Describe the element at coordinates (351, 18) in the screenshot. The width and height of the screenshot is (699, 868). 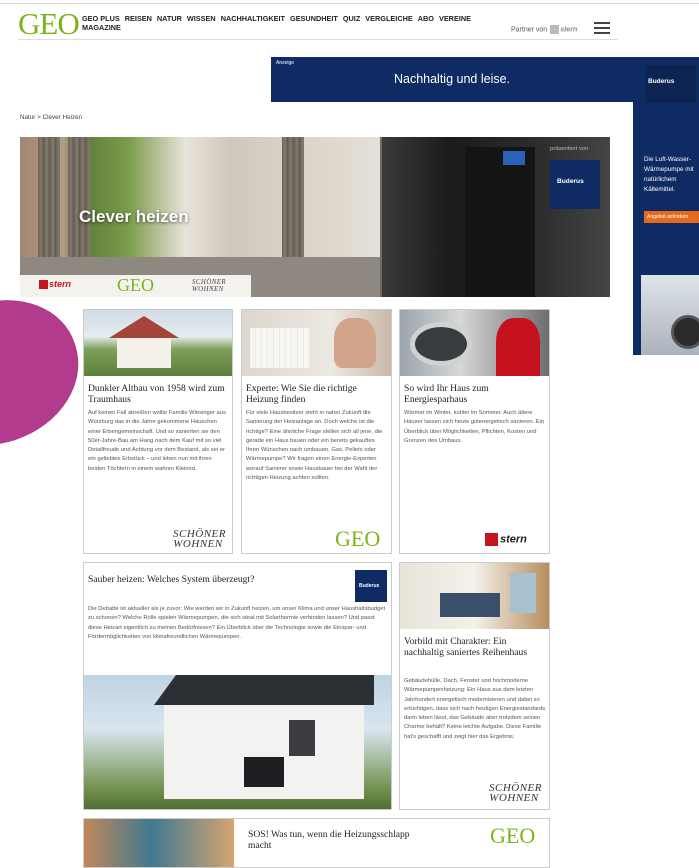
I see `nav-quiz: QUIZ` at that location.